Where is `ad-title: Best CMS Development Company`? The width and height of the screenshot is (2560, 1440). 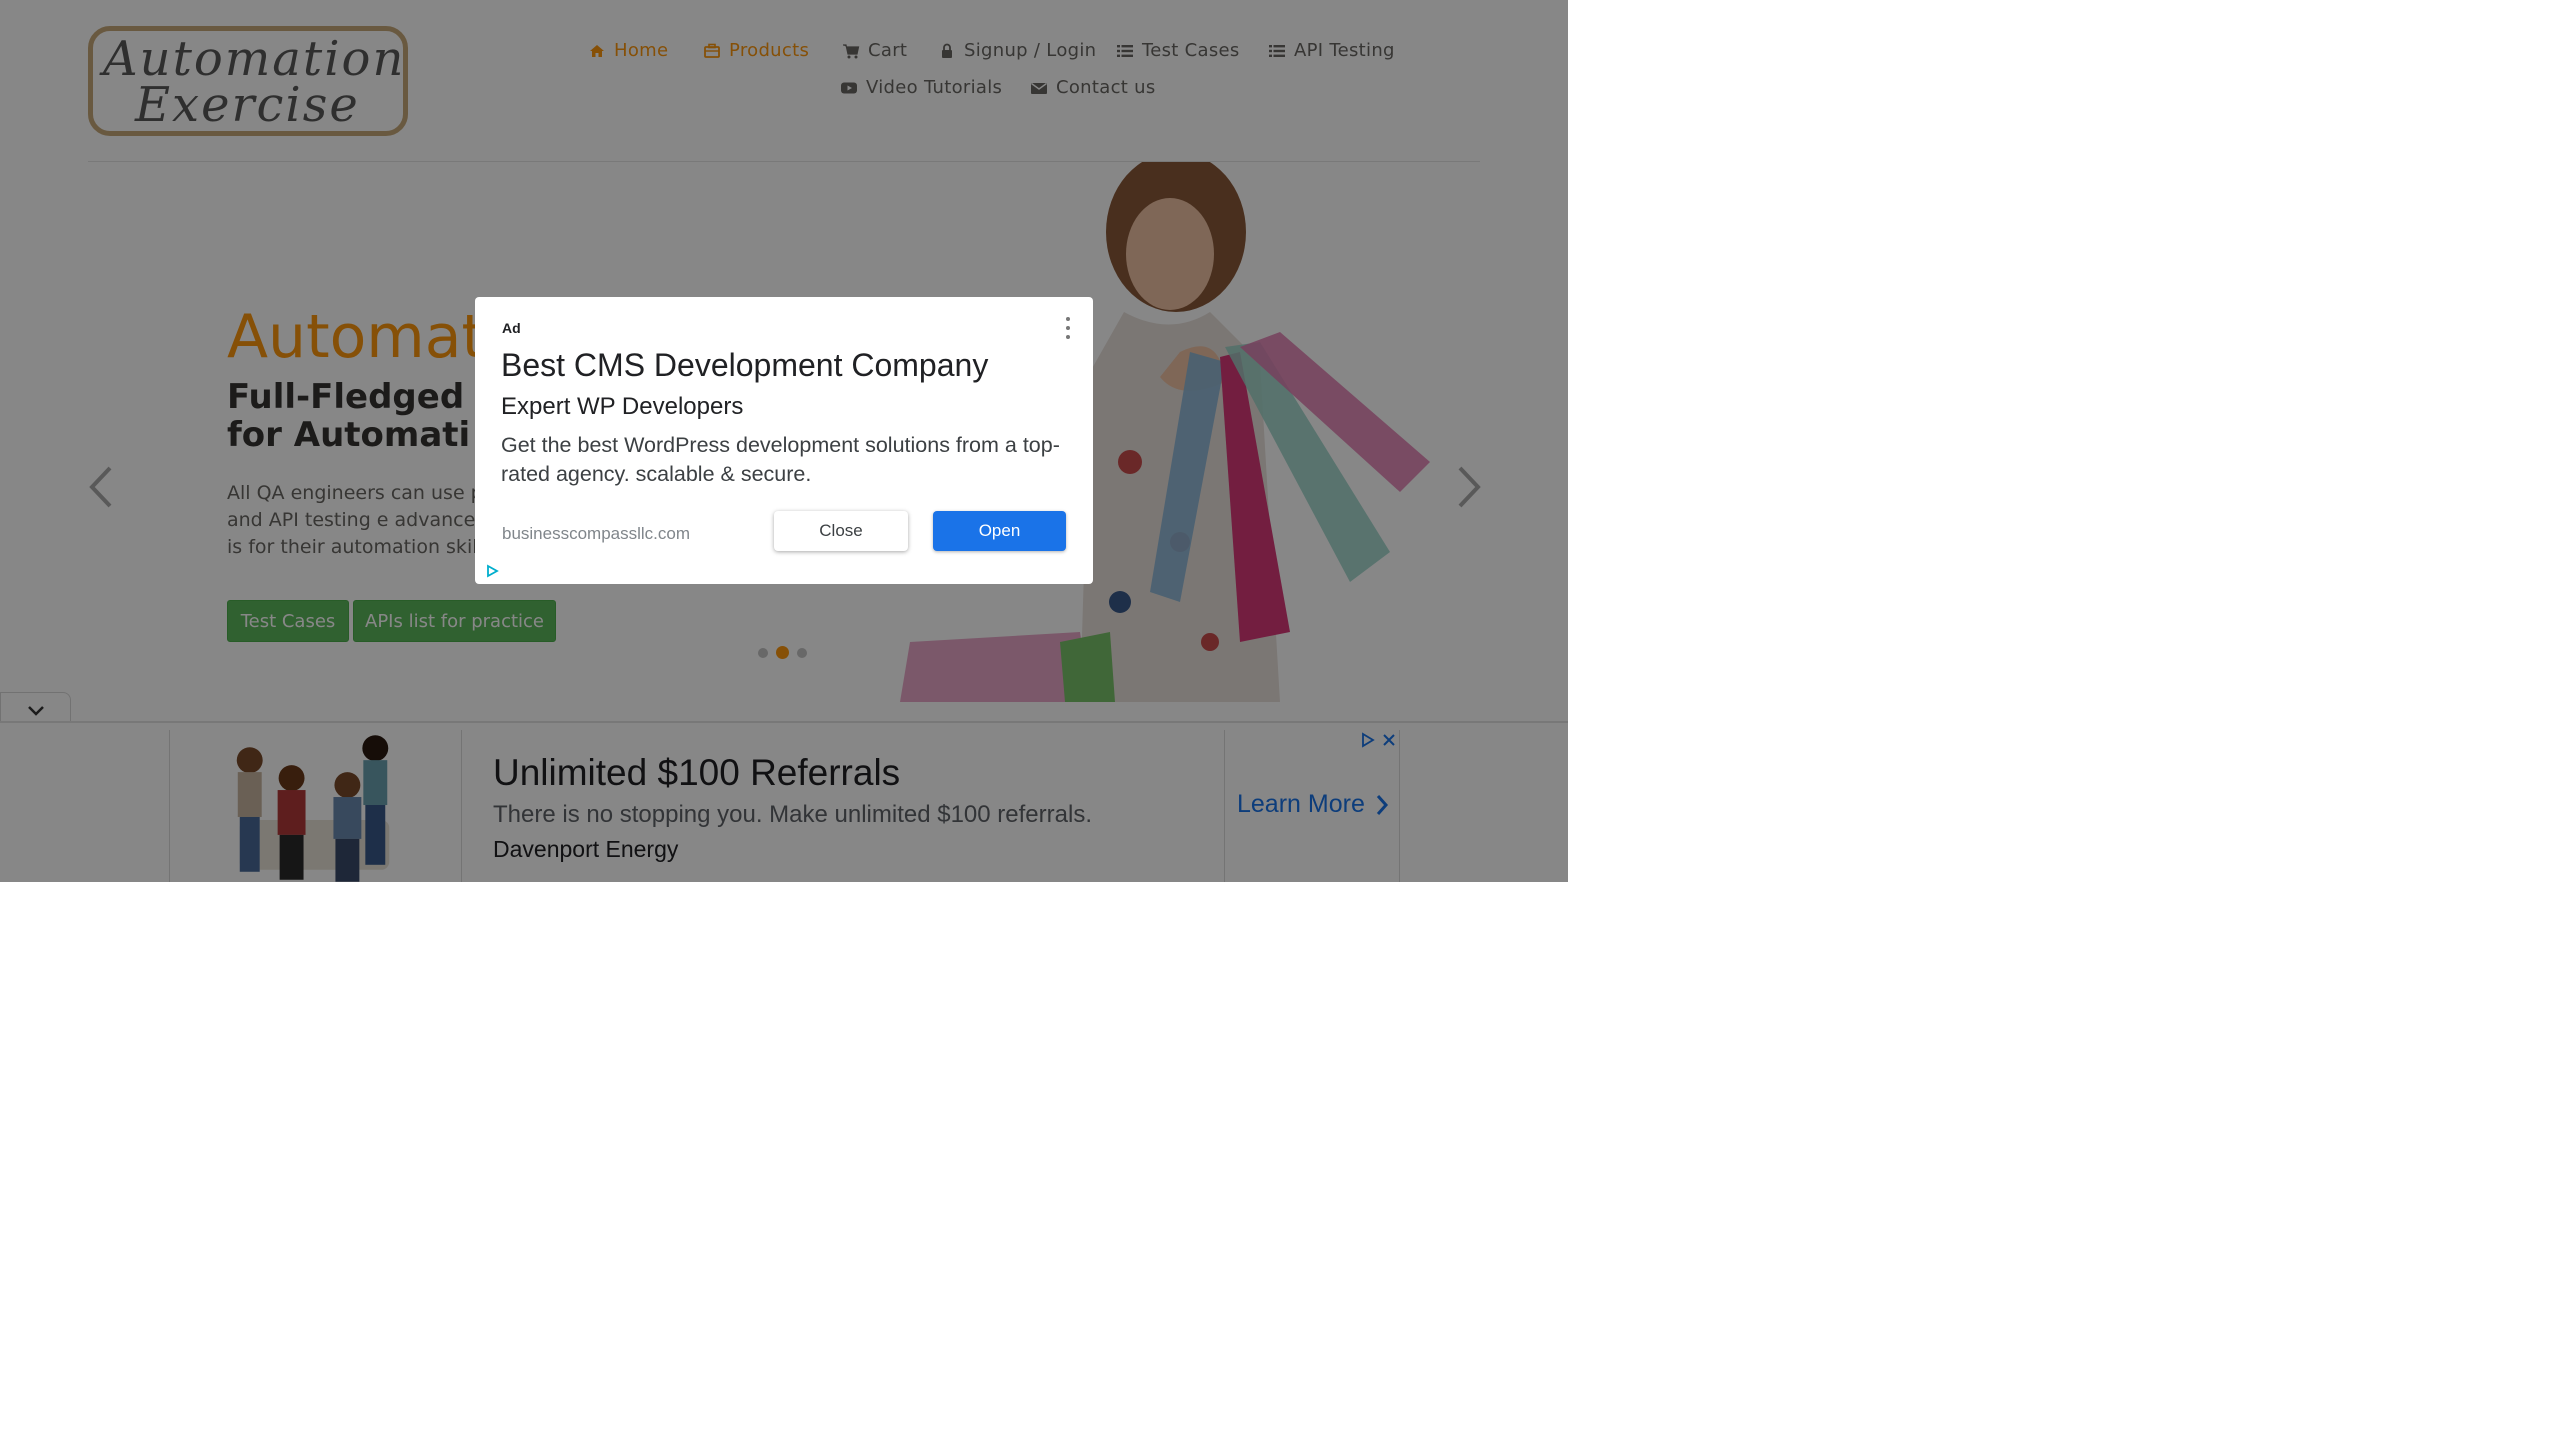
ad-title: Best CMS Development Company is located at coordinates (744, 365).